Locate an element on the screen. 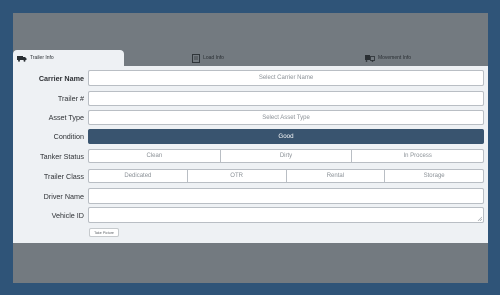 The width and height of the screenshot is (500, 295). condition-good-button: Good is located at coordinates (286, 136).